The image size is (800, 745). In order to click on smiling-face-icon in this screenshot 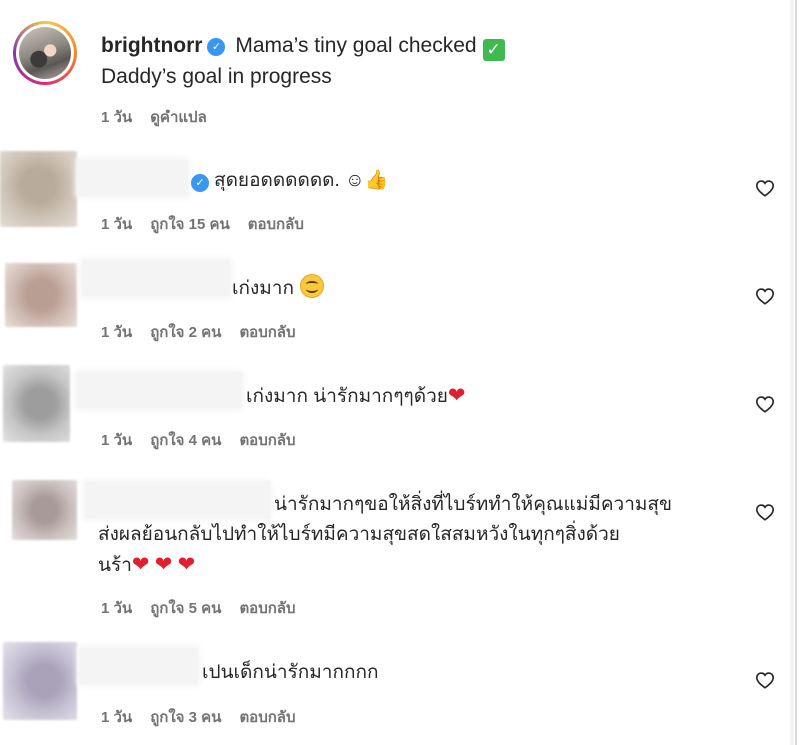, I will do `click(311, 286)`.